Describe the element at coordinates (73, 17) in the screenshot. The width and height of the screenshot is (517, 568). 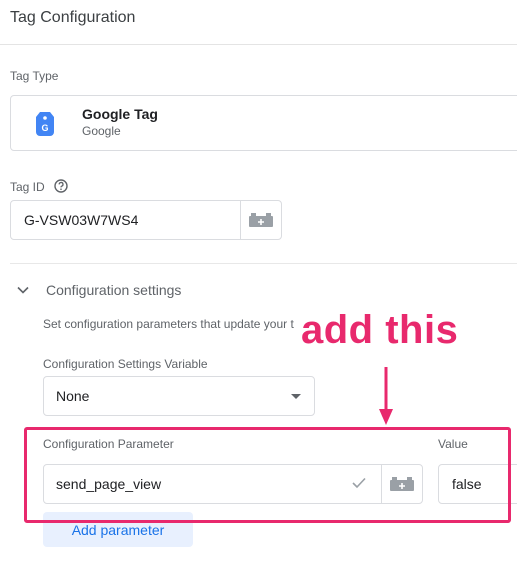
I see `page-title: Tag Configuration` at that location.